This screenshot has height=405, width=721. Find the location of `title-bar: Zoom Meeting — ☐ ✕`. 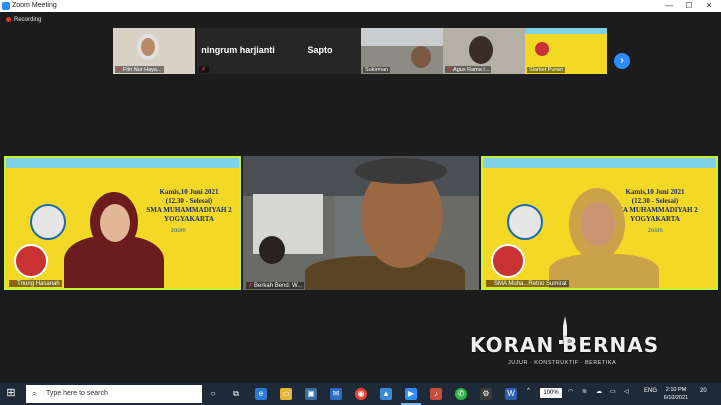

title-bar: Zoom Meeting — ☐ ✕ is located at coordinates (360, 6).